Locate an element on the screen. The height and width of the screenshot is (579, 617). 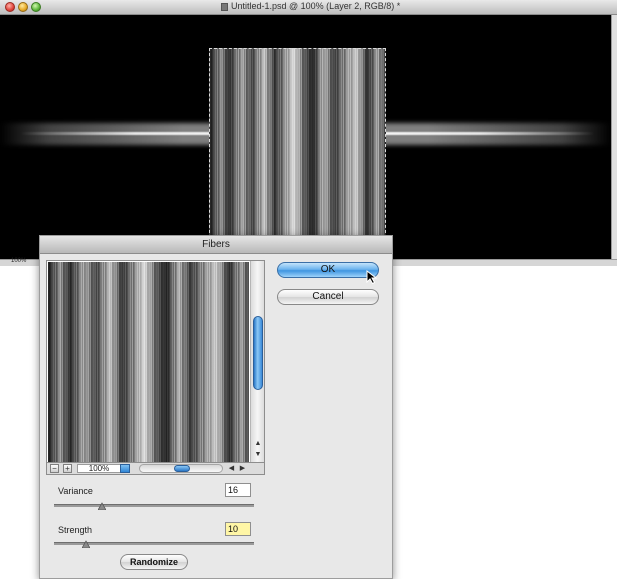
preview-frame: ▲ ▼ is located at coordinates (155, 361).